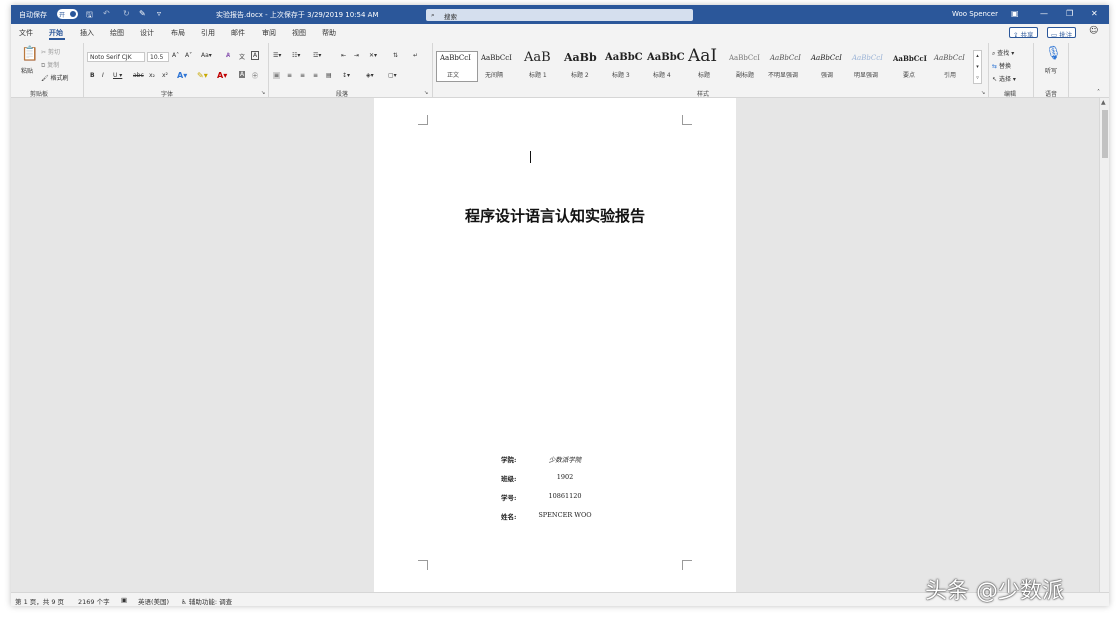  What do you see at coordinates (158, 57) in the screenshot?
I see `font-size-select: 10.5` at bounding box center [158, 57].